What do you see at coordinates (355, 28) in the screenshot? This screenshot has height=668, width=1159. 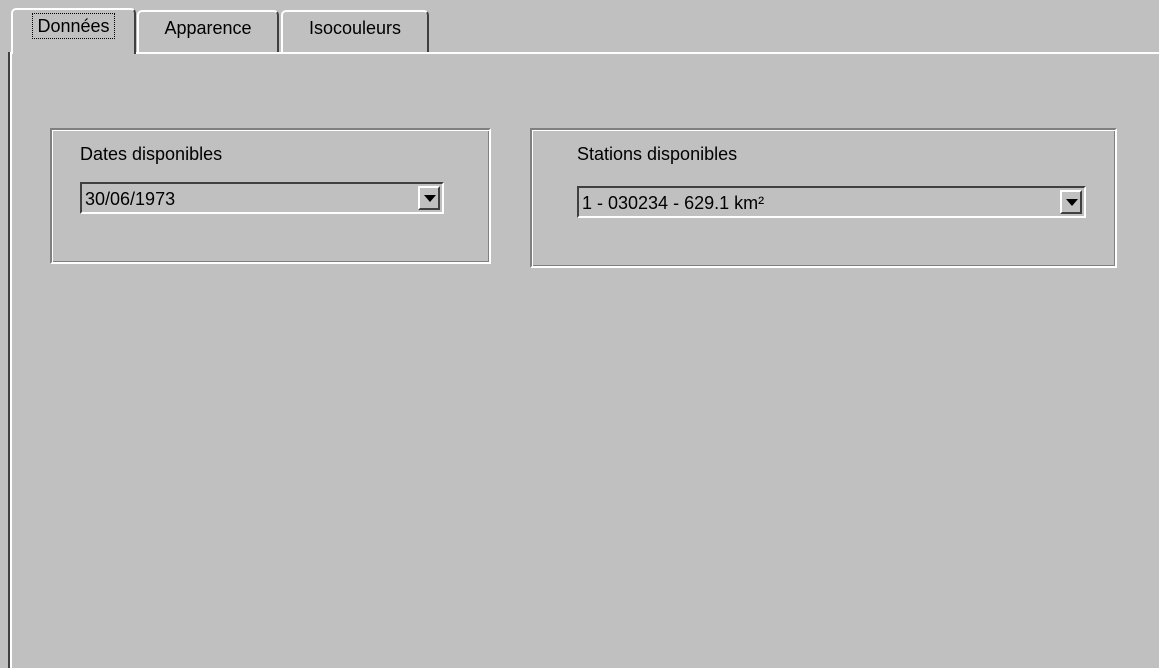 I see `tab-isocouleurs-label: Isocouleurs` at bounding box center [355, 28].